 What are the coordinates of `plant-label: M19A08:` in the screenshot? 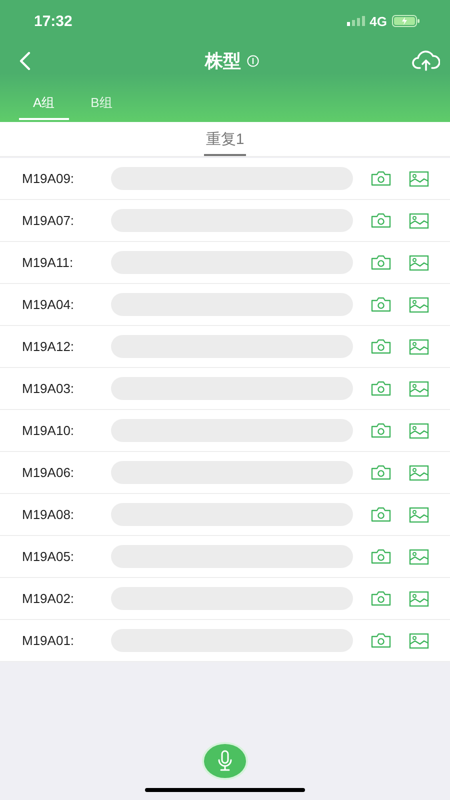 It's located at (49, 514).